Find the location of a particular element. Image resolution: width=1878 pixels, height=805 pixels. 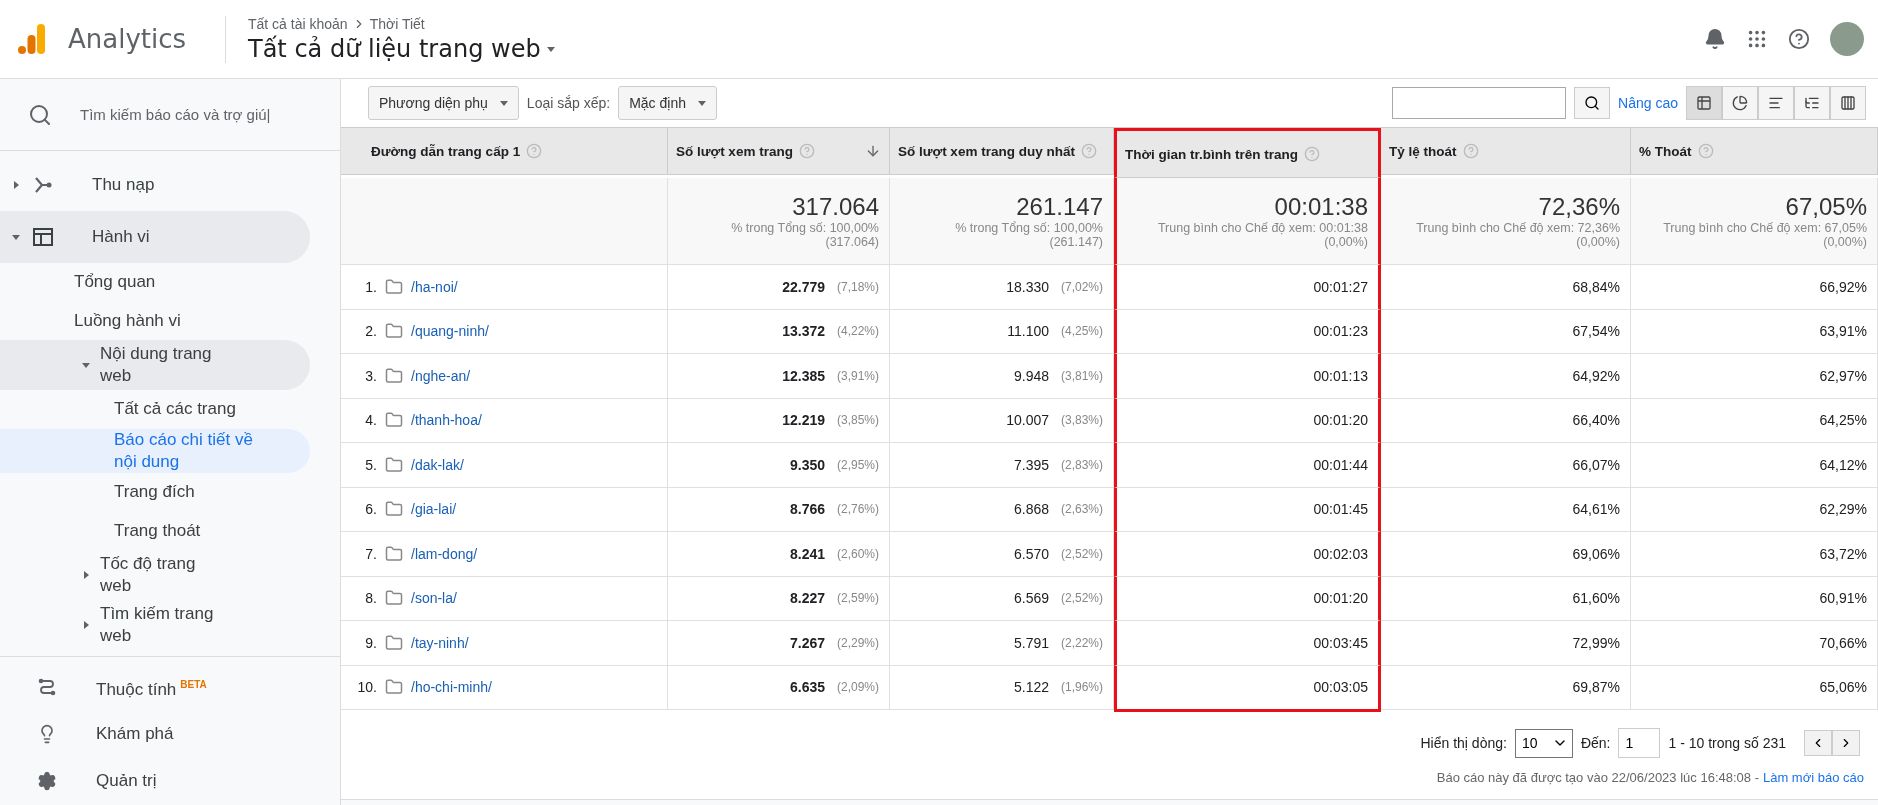

table-icon is located at coordinates (1704, 103).